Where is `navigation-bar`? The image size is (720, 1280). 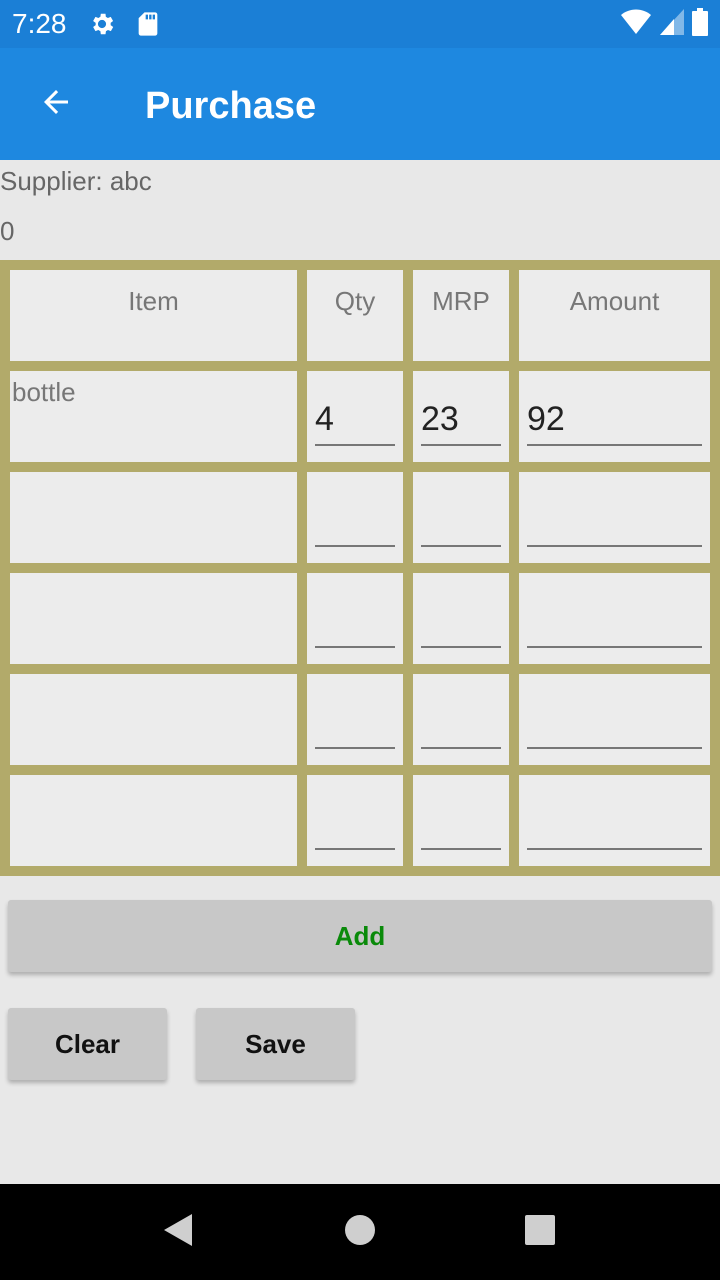 navigation-bar is located at coordinates (360, 1232).